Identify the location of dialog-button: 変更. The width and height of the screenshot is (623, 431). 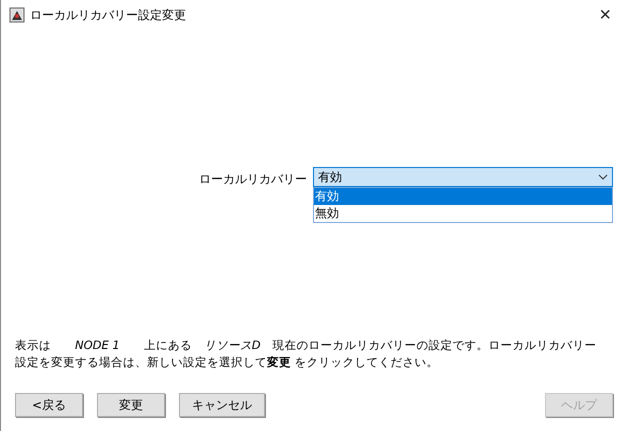
(131, 405).